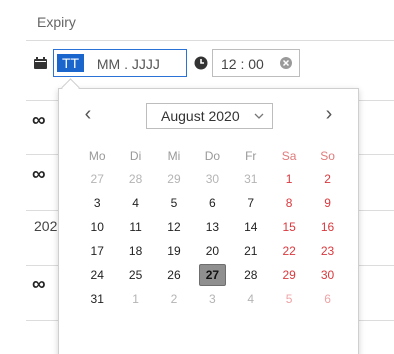  I want to click on calendar-day: 12, so click(174, 228).